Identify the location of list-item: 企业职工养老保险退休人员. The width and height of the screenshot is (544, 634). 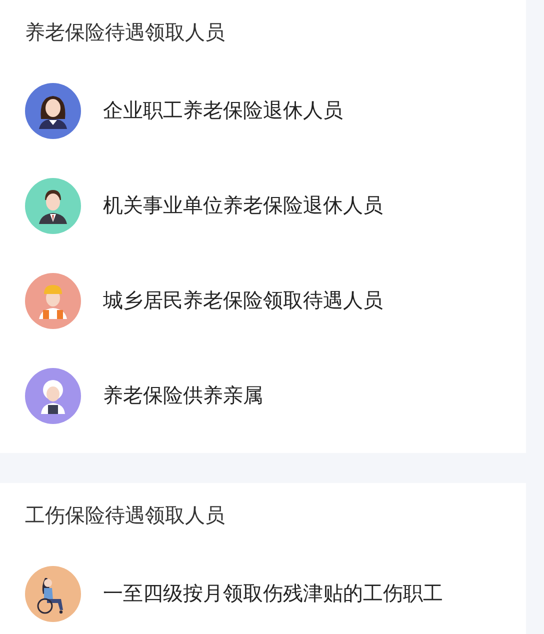
(263, 110).